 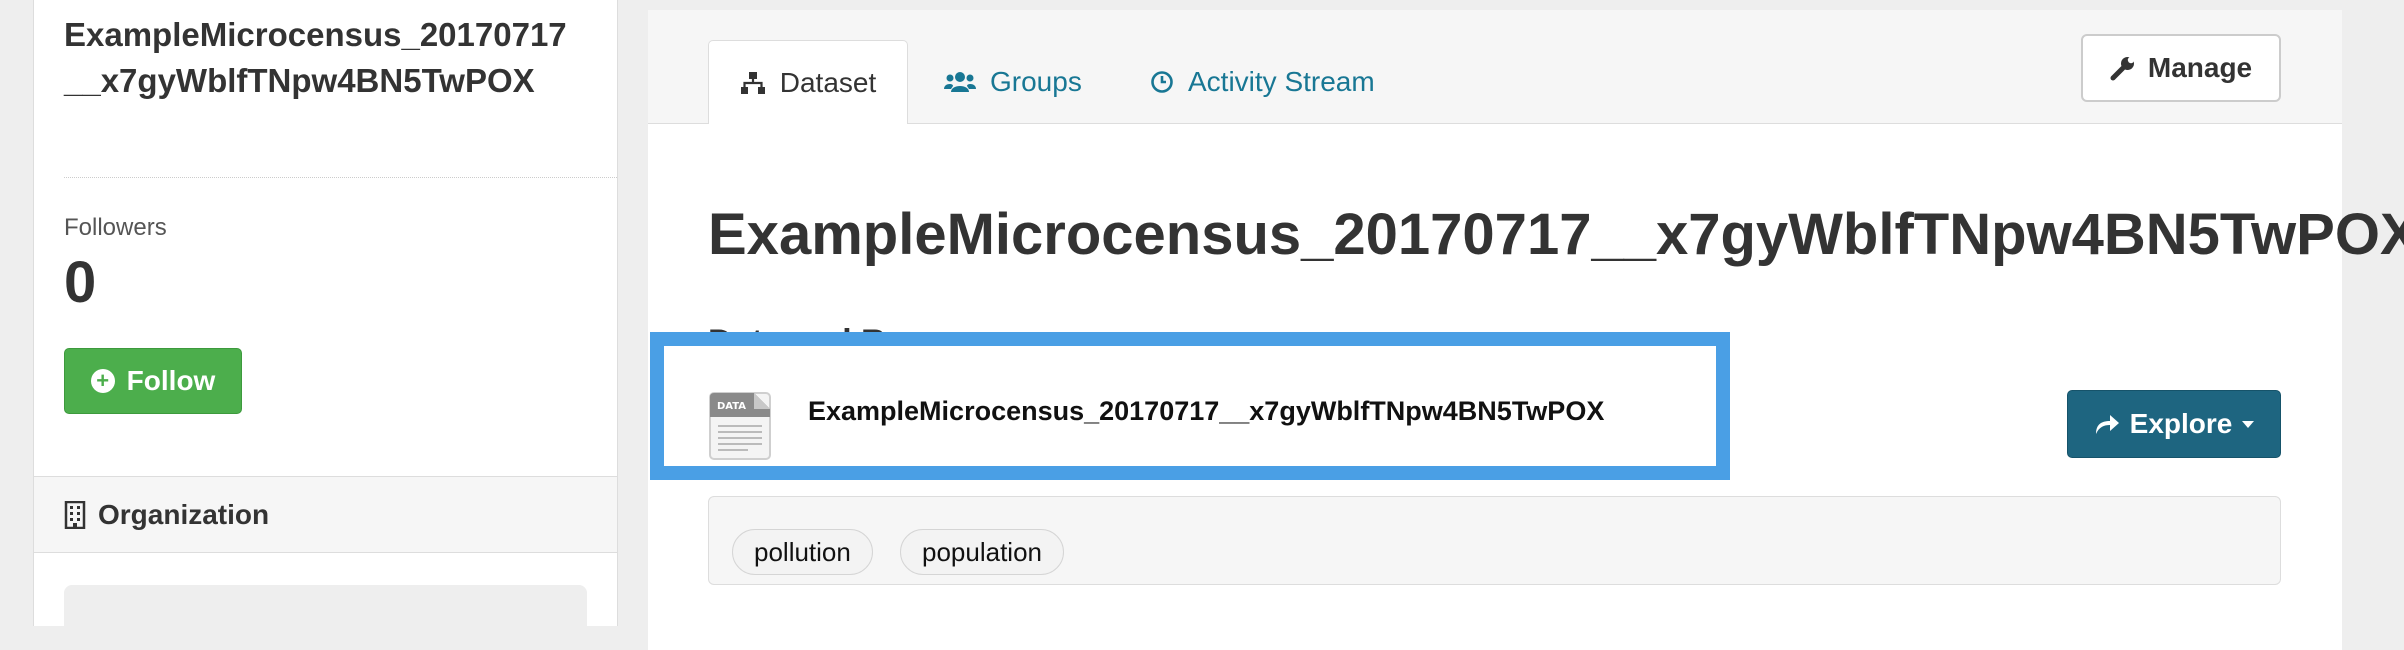 I want to click on sidebar-divider, so click(x=340, y=177).